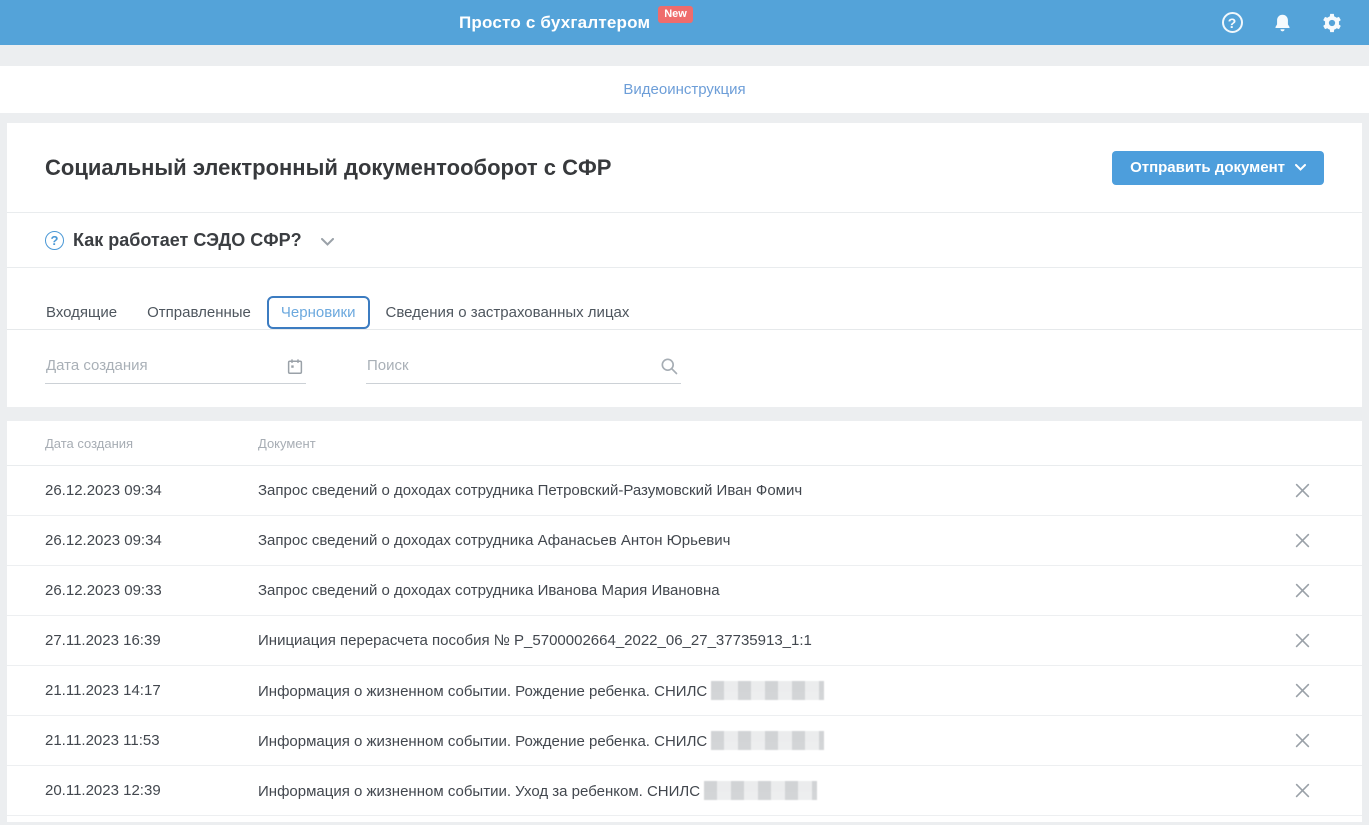 The width and height of the screenshot is (1369, 825). I want to click on search-filter-field, so click(523, 366).